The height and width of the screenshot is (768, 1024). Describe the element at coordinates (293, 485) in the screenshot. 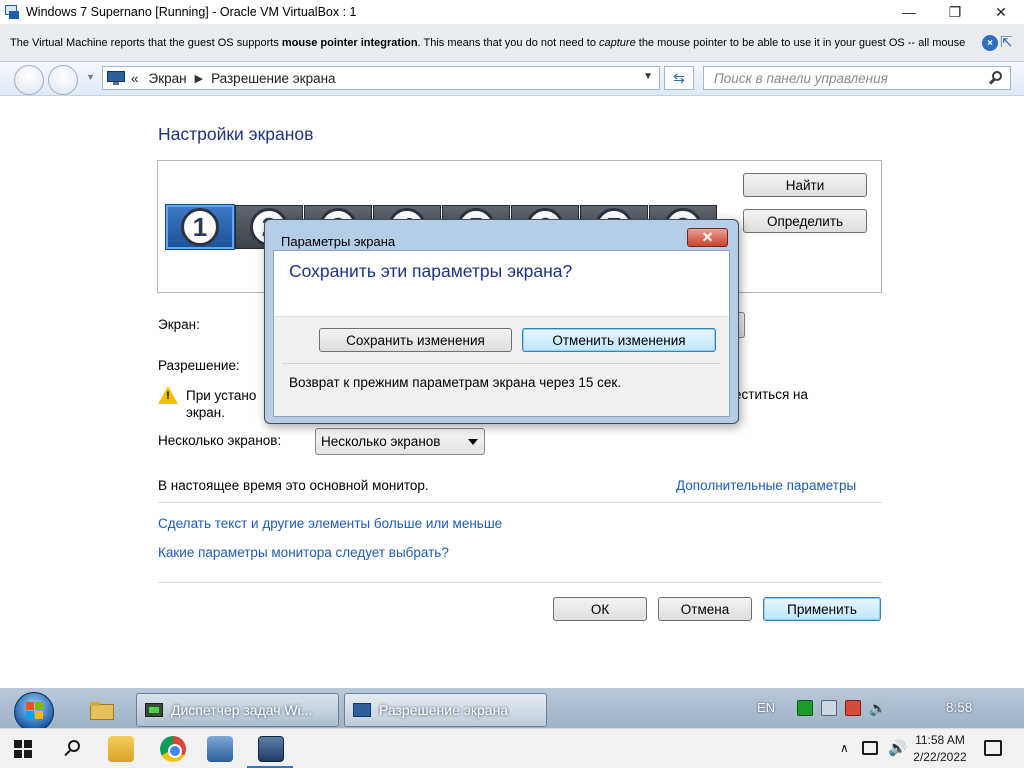

I see `primary-monitor-text: В настоящее время это основной монитор.` at that location.